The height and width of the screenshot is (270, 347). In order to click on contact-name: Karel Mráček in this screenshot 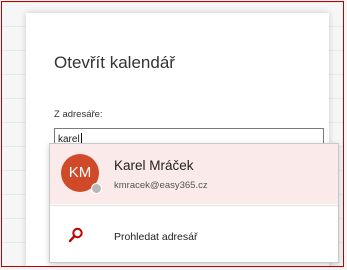, I will do `click(154, 165)`.